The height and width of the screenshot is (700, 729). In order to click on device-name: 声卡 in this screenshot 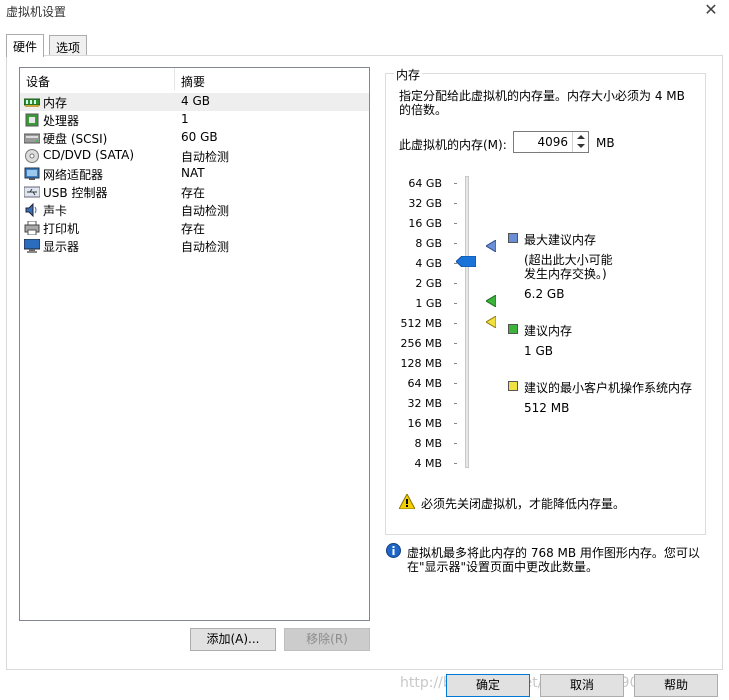, I will do `click(55, 211)`.